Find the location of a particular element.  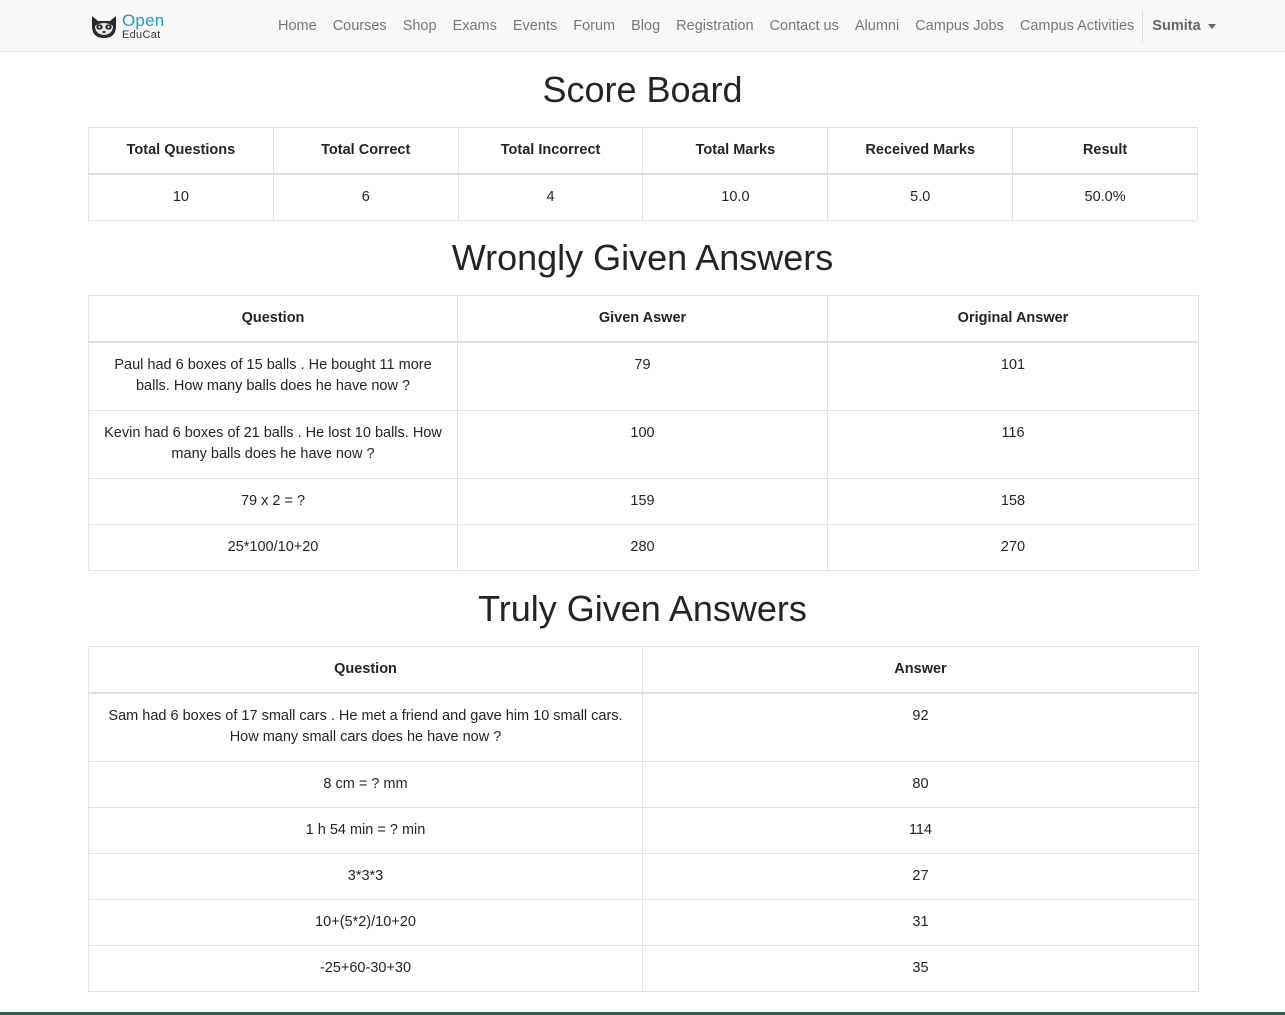

table-row: 25*100/10+20 280 270 is located at coordinates (643, 547).